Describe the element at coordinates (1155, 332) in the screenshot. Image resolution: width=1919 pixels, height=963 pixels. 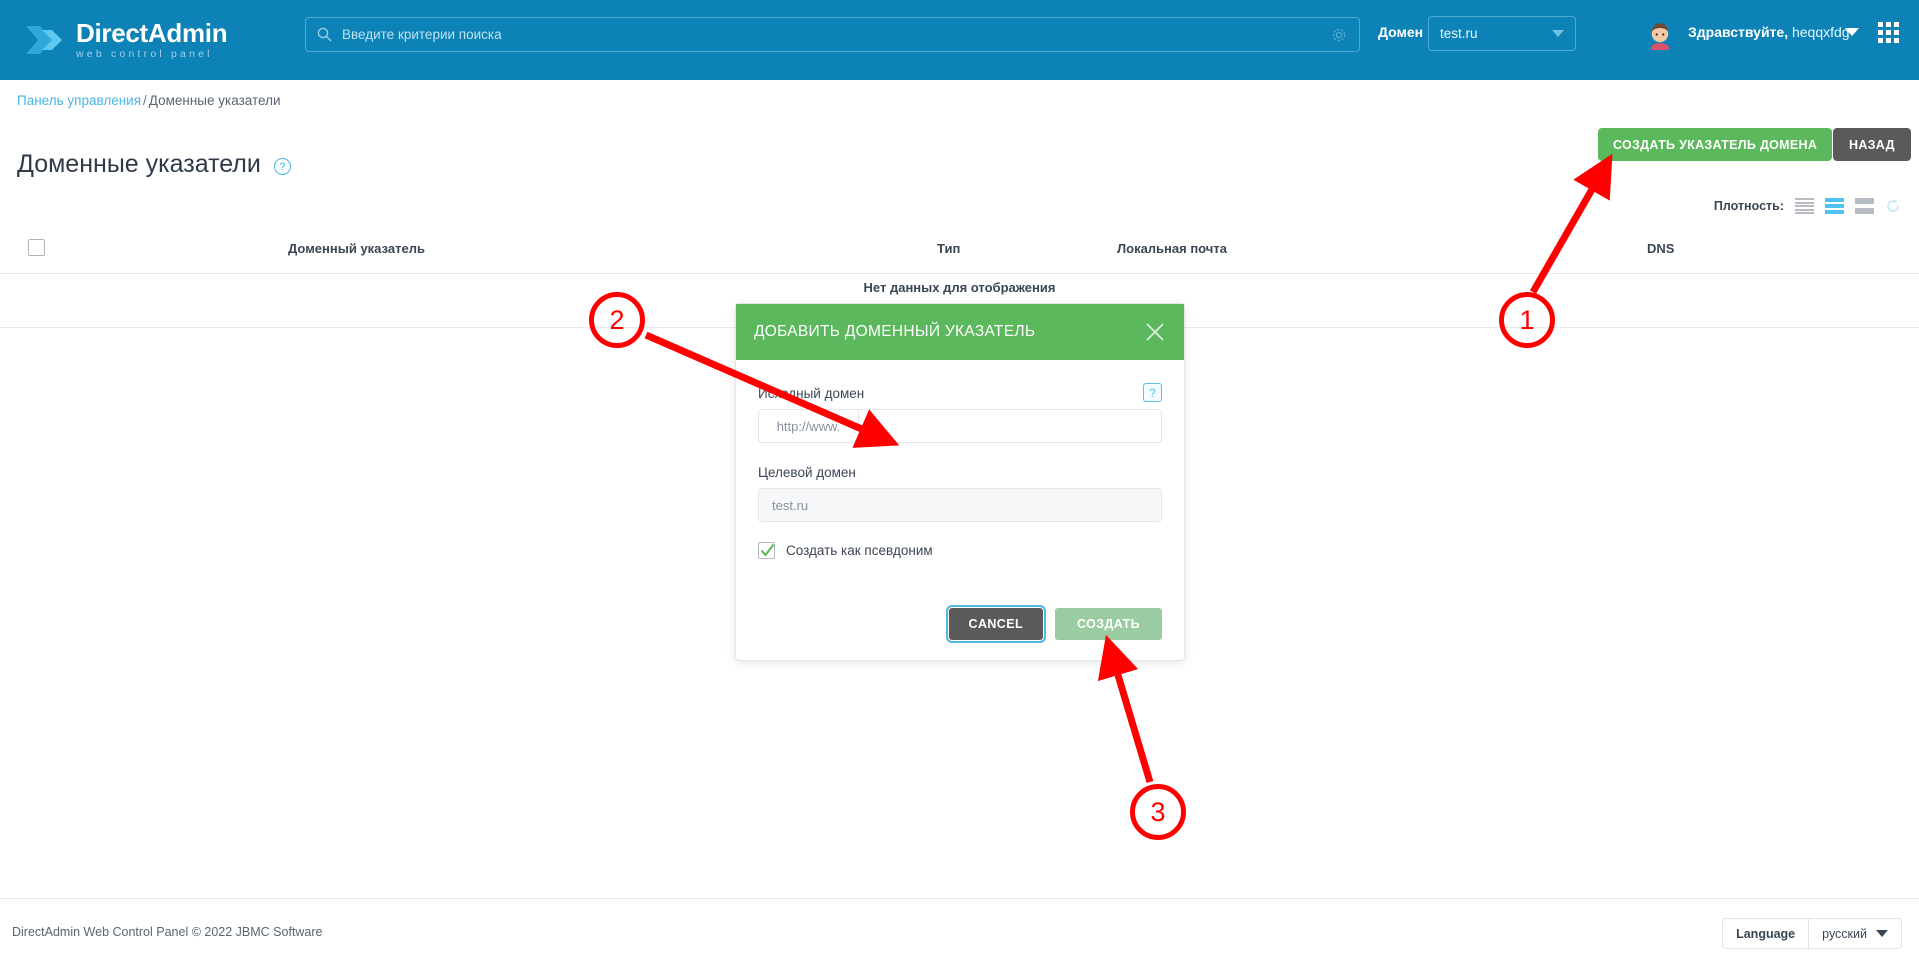
I see `close-icon` at that location.